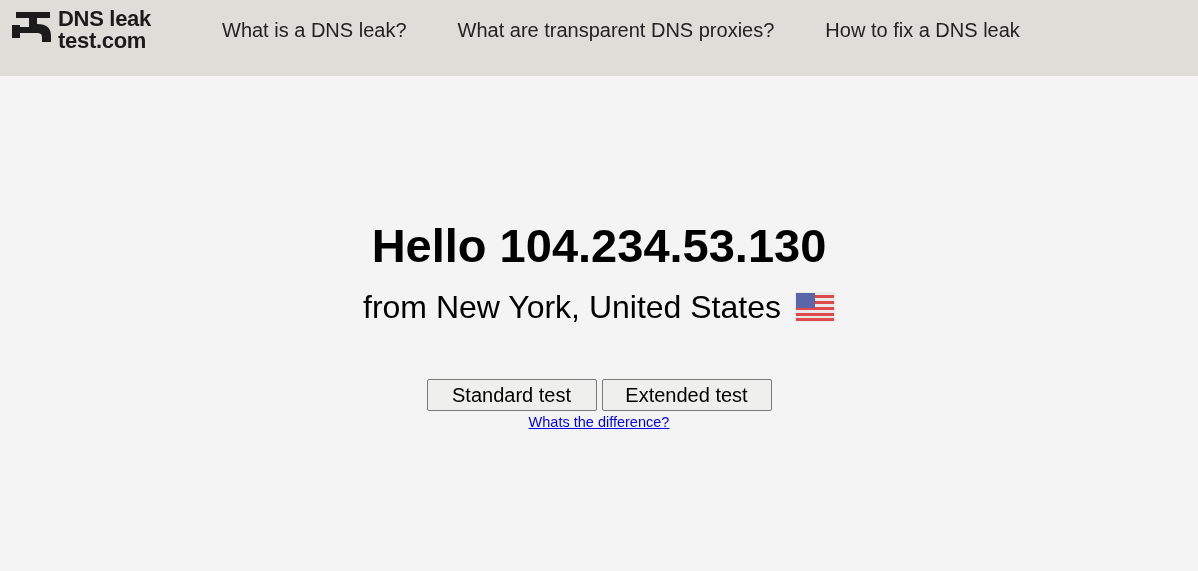 The image size is (1198, 571). Describe the element at coordinates (616, 30) in the screenshot. I see `nav-link: What are transparent DNS proxies?` at that location.